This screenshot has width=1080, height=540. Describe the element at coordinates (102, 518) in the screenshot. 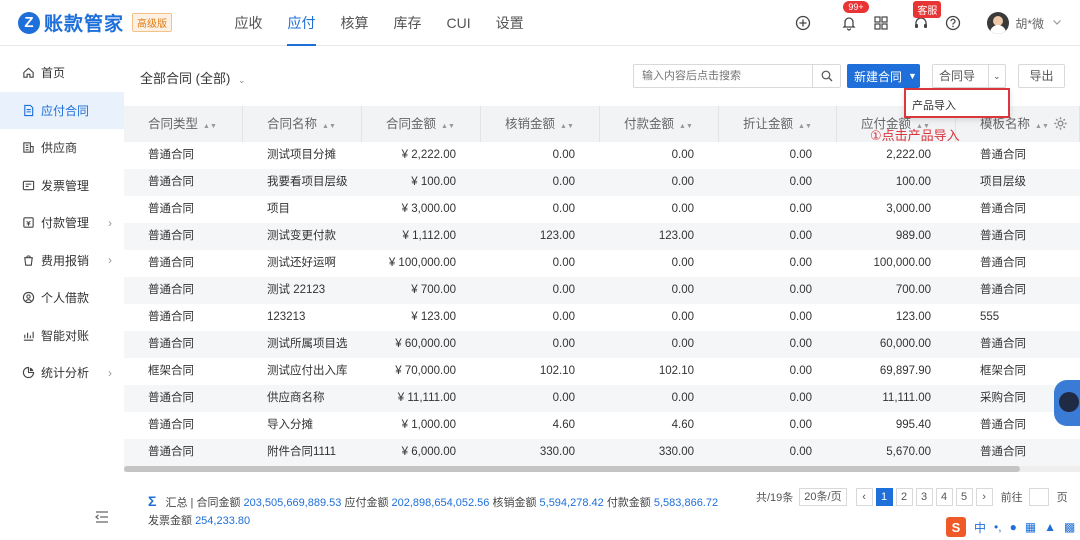

I see `collapse-menu-icon` at that location.